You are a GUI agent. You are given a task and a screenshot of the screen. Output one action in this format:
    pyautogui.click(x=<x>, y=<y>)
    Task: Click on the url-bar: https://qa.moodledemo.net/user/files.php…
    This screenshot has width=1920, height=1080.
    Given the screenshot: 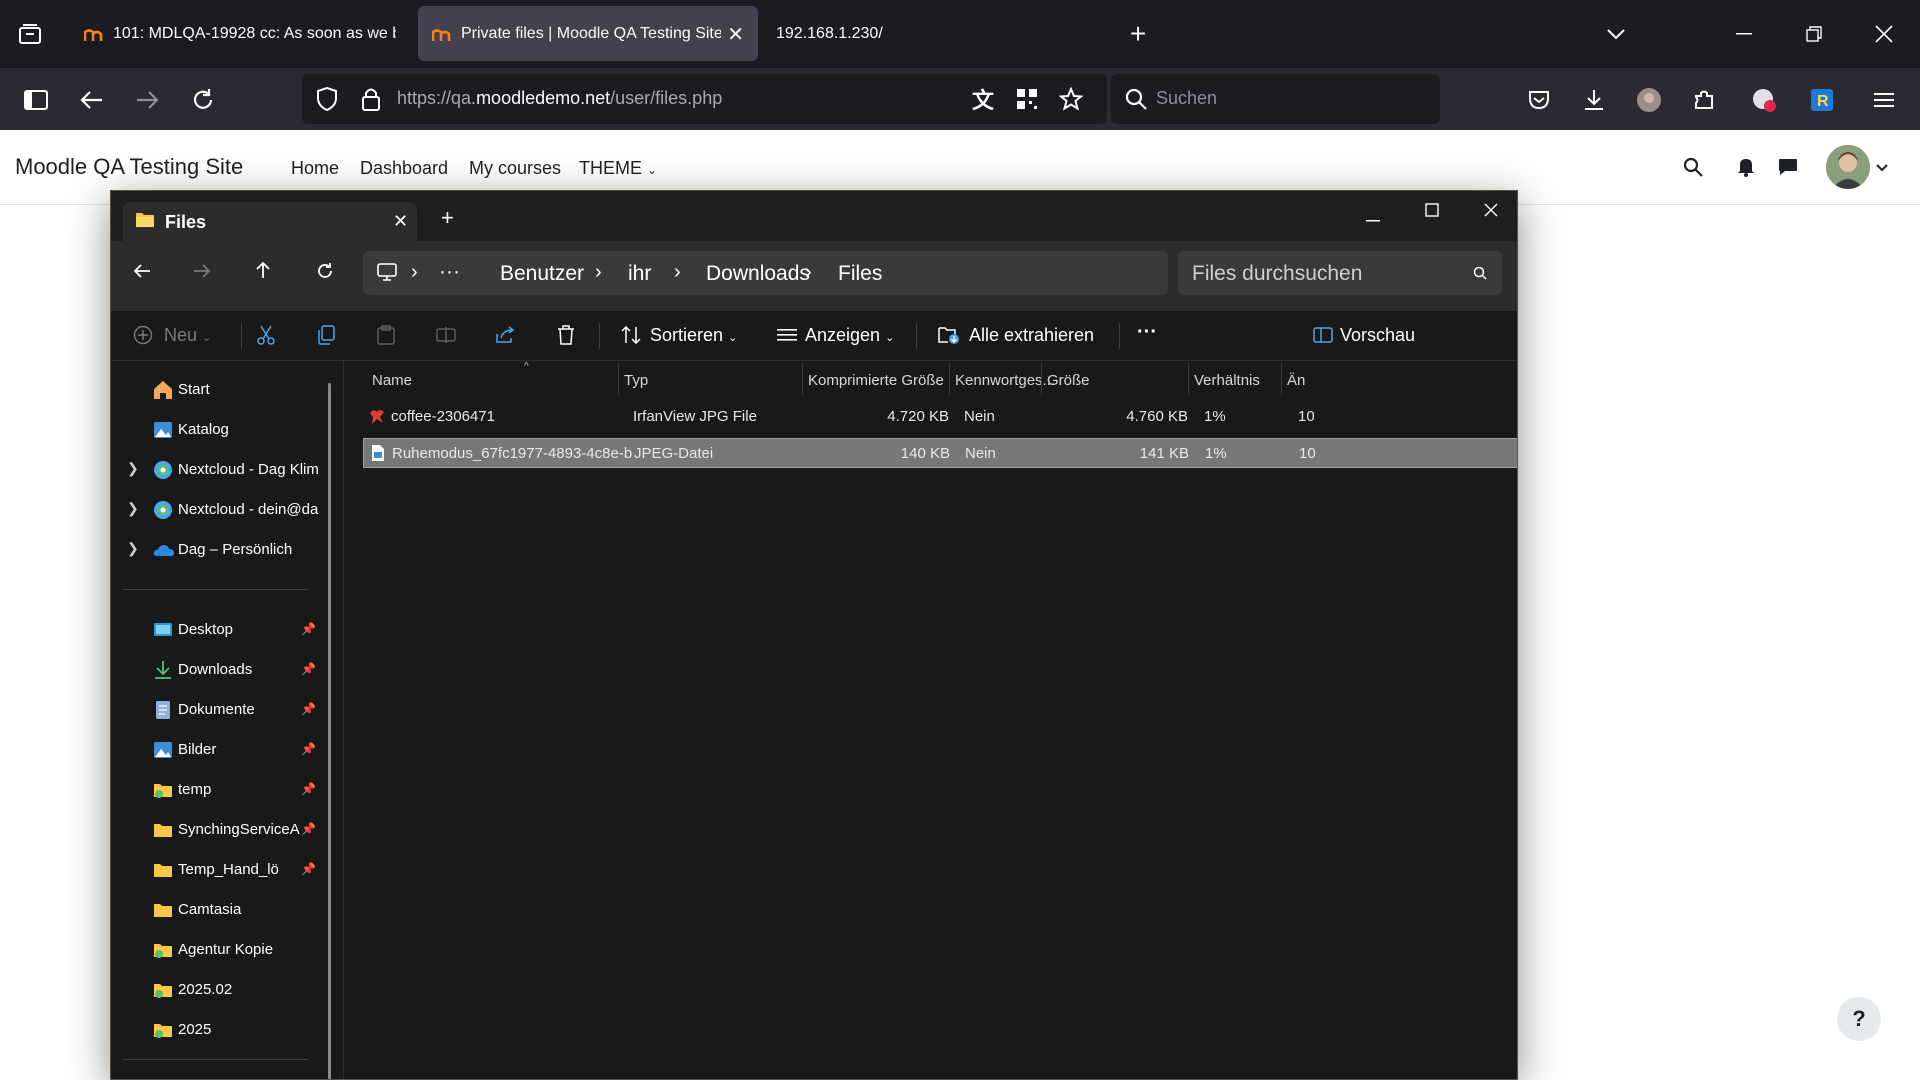 What is the action you would take?
    pyautogui.click(x=704, y=99)
    